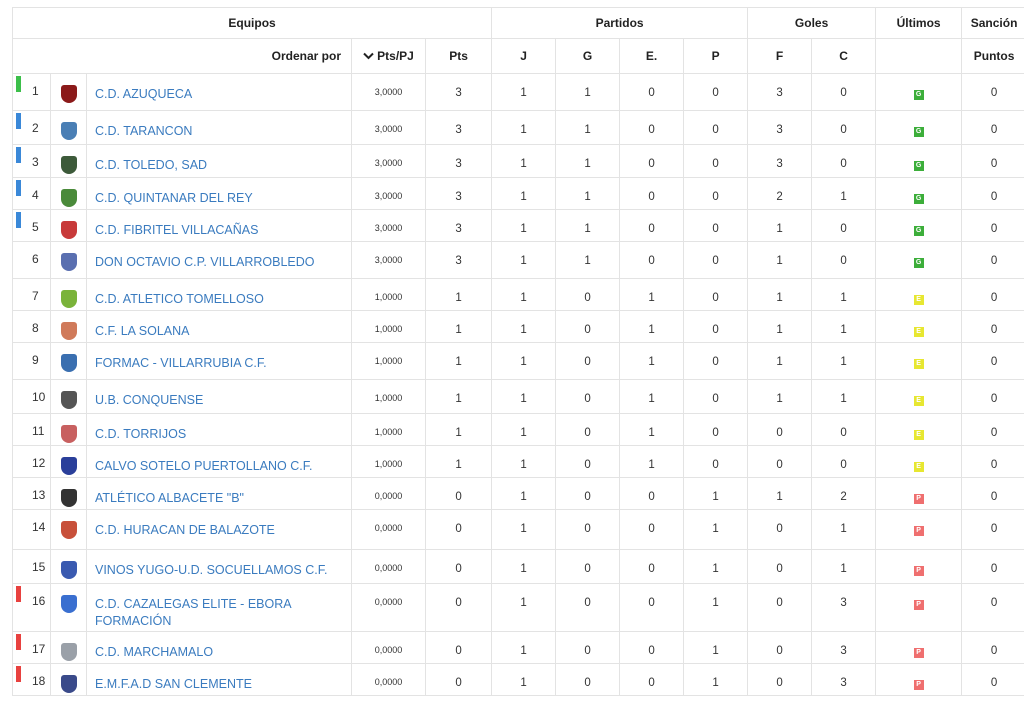 This screenshot has height=718, width=1024. I want to click on team-name-link: CALVO SOTELO PUERTOLLANO C.F., so click(219, 460).